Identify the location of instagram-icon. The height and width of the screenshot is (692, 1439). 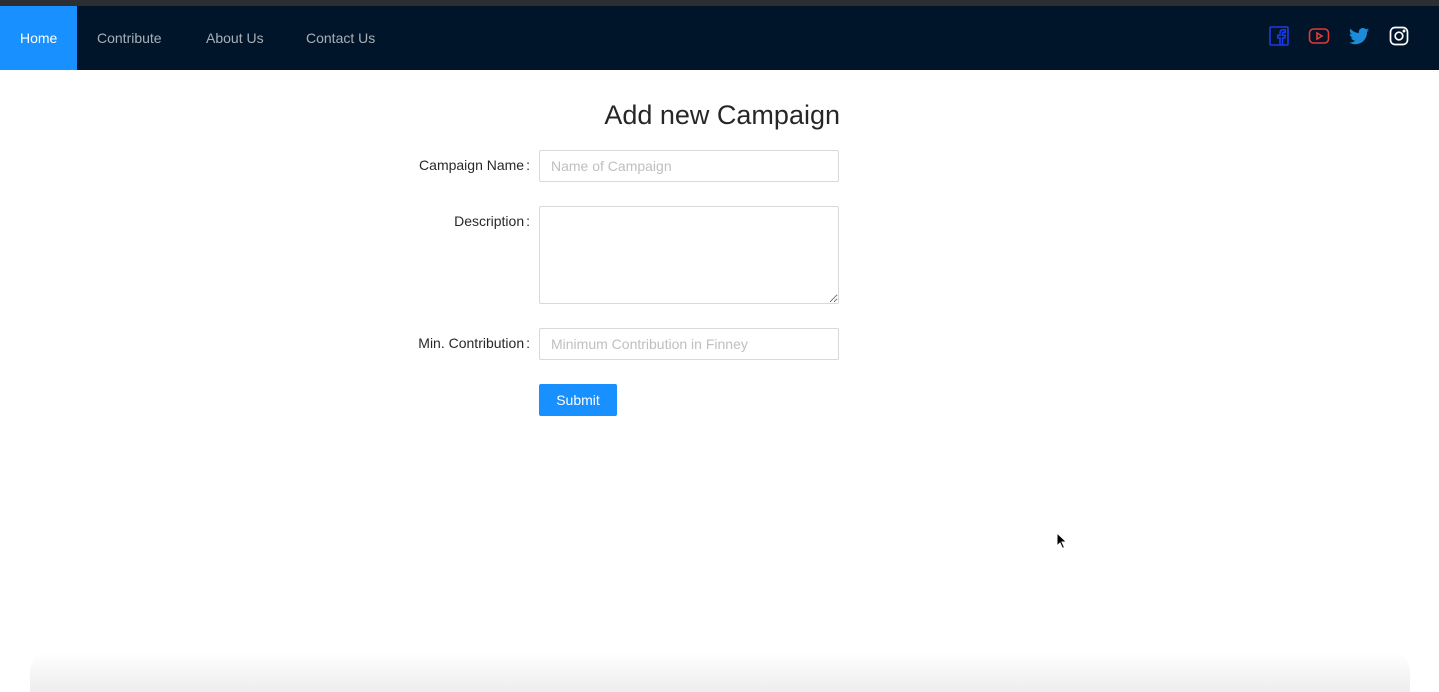
(1399, 36).